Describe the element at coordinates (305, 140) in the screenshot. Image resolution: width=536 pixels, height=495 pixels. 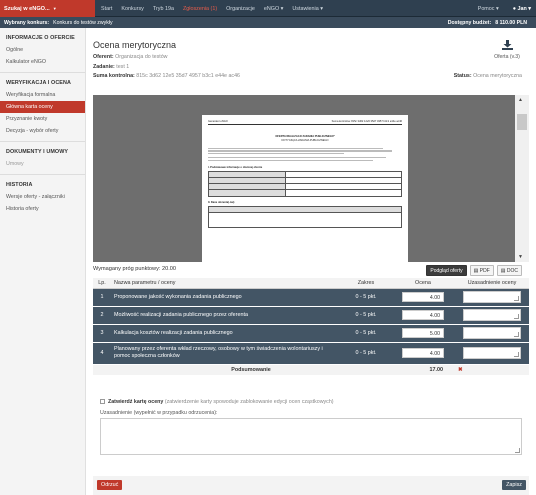
I see `pdf-subheading: DOTYCZĄCA ZADANIA PUBLICZNEGO` at that location.